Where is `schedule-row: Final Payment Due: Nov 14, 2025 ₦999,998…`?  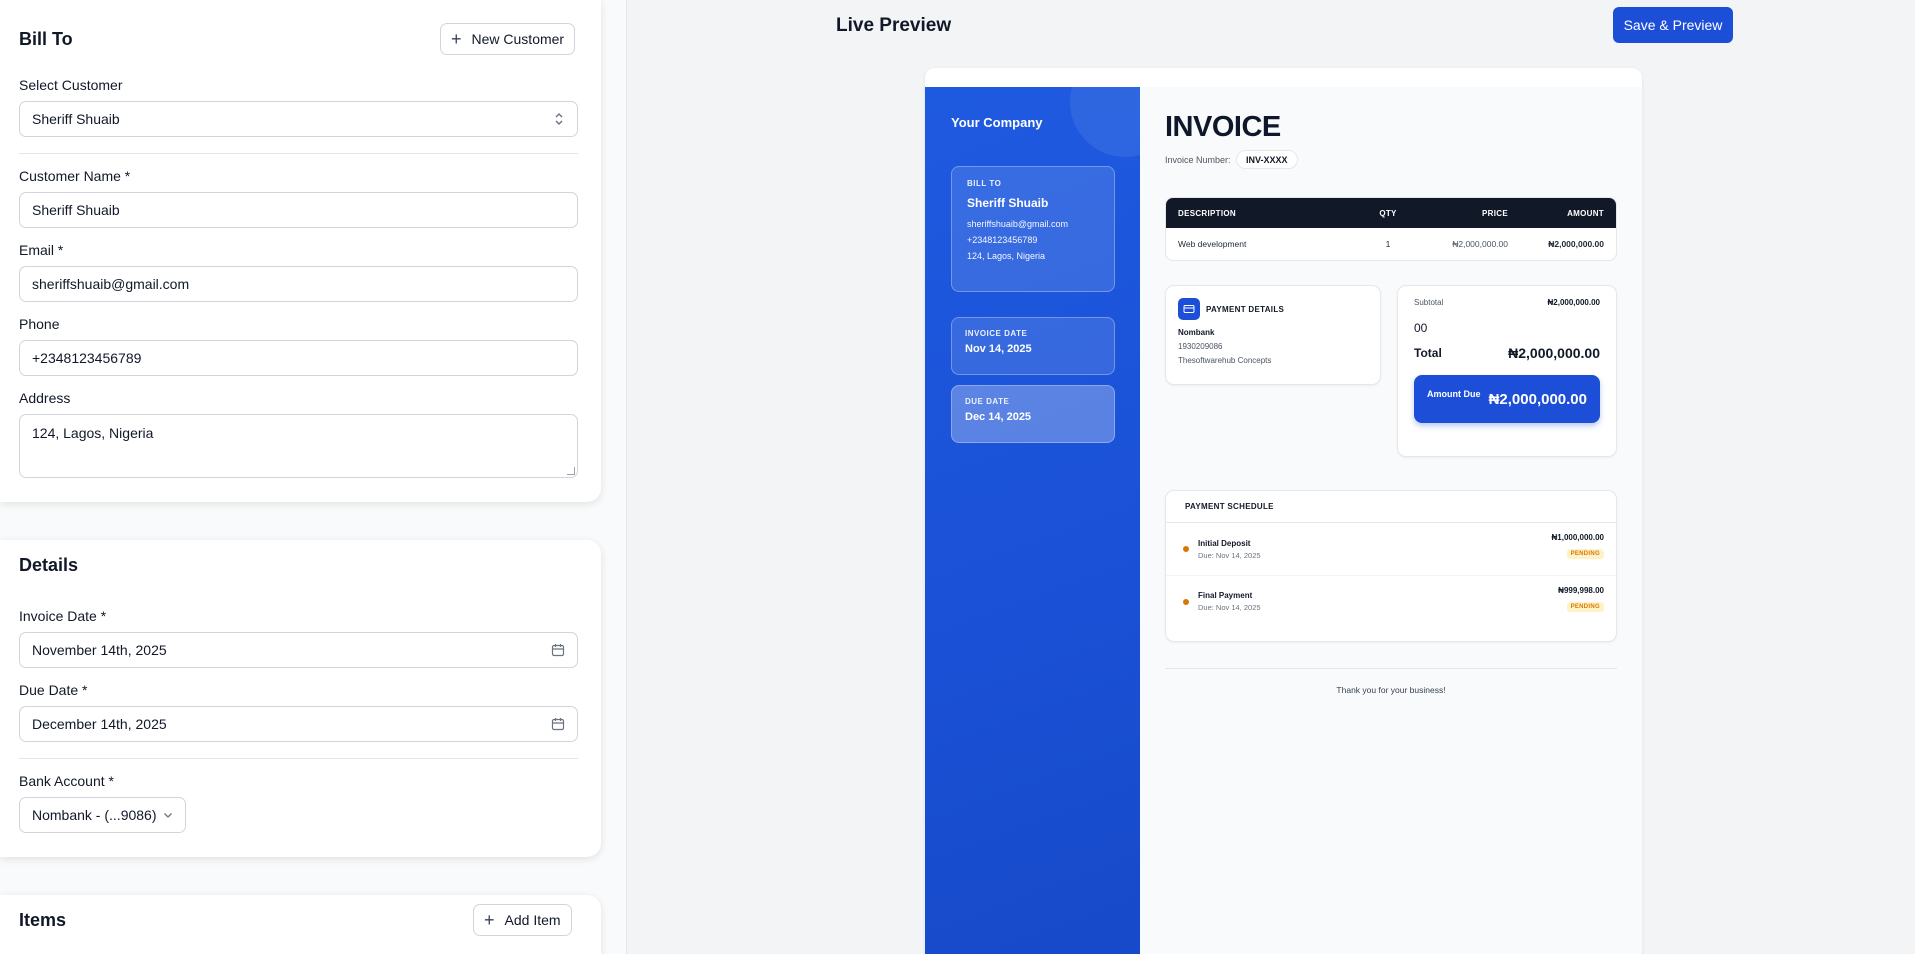 schedule-row: Final Payment Due: Nov 14, 2025 ₦999,998… is located at coordinates (1391, 601).